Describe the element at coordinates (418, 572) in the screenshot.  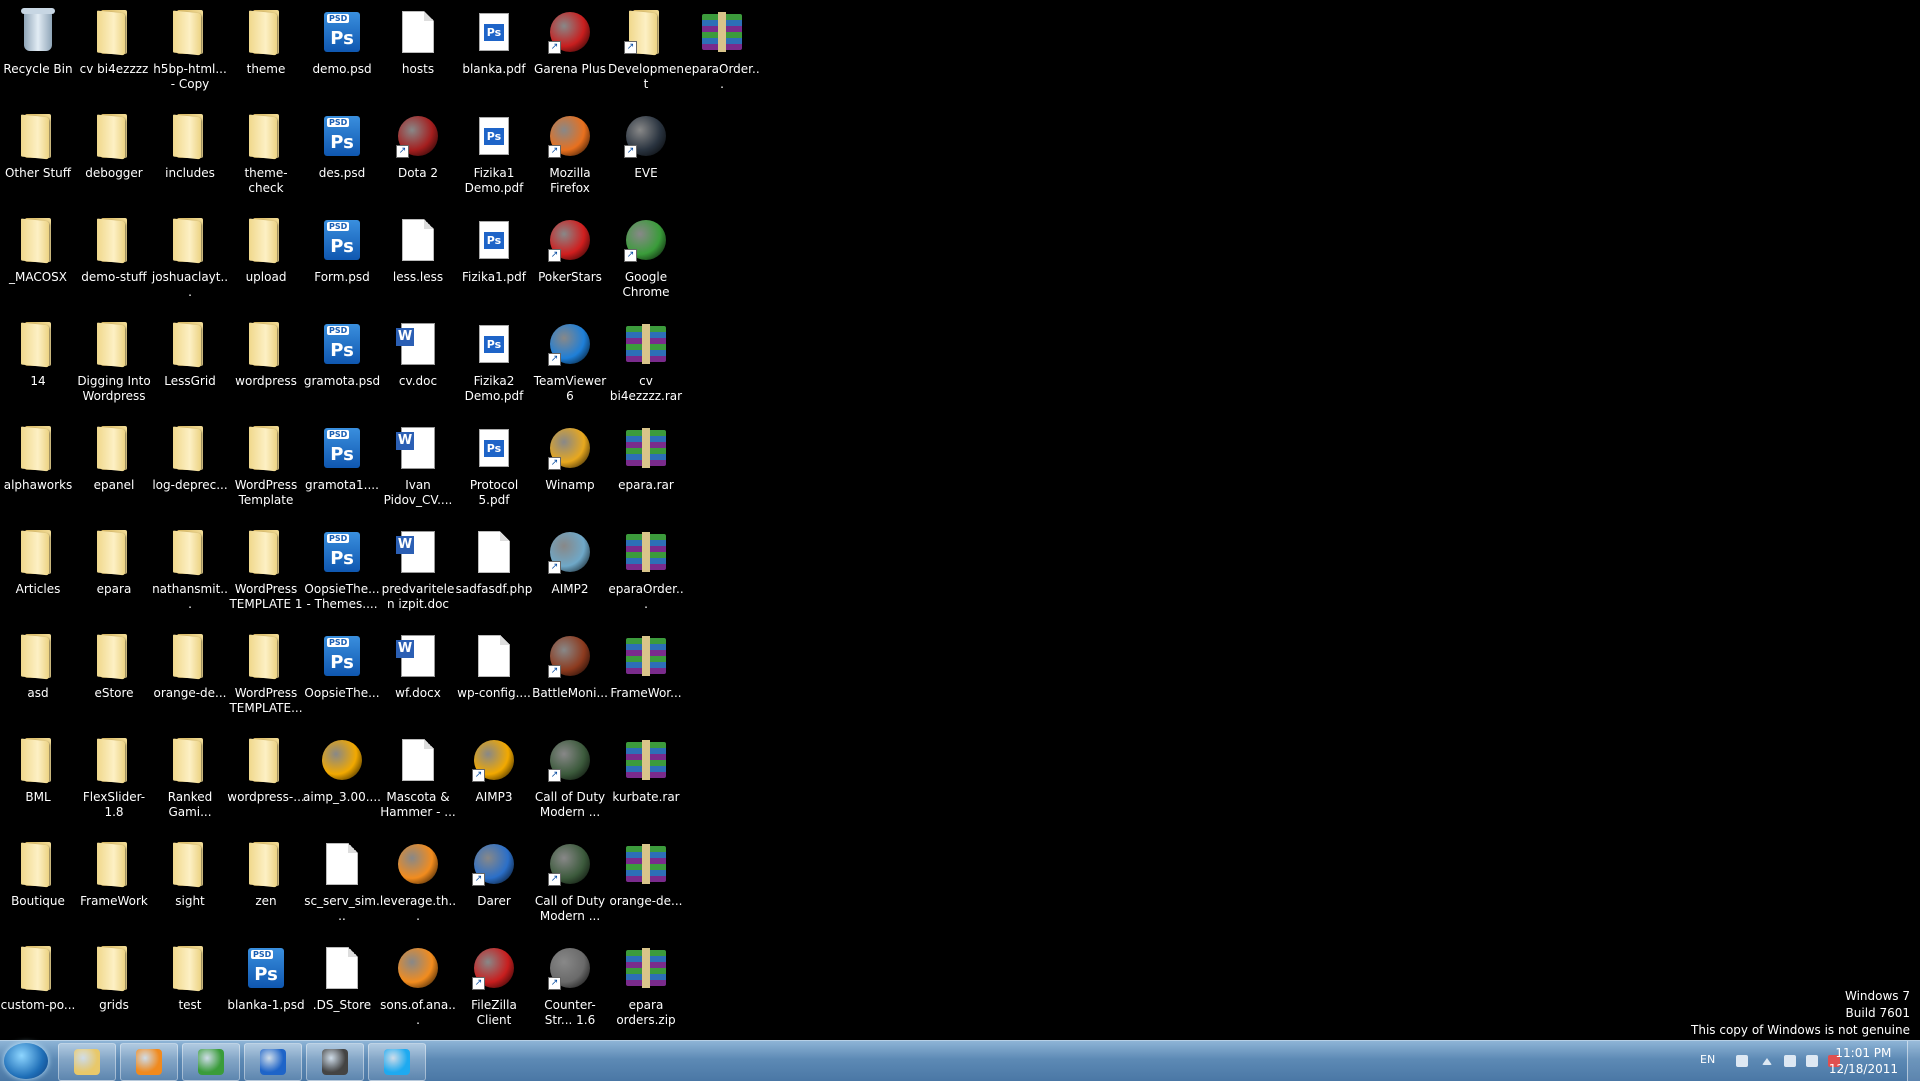
I see `desktop-icon: predvaritelen izpit.doc` at that location.